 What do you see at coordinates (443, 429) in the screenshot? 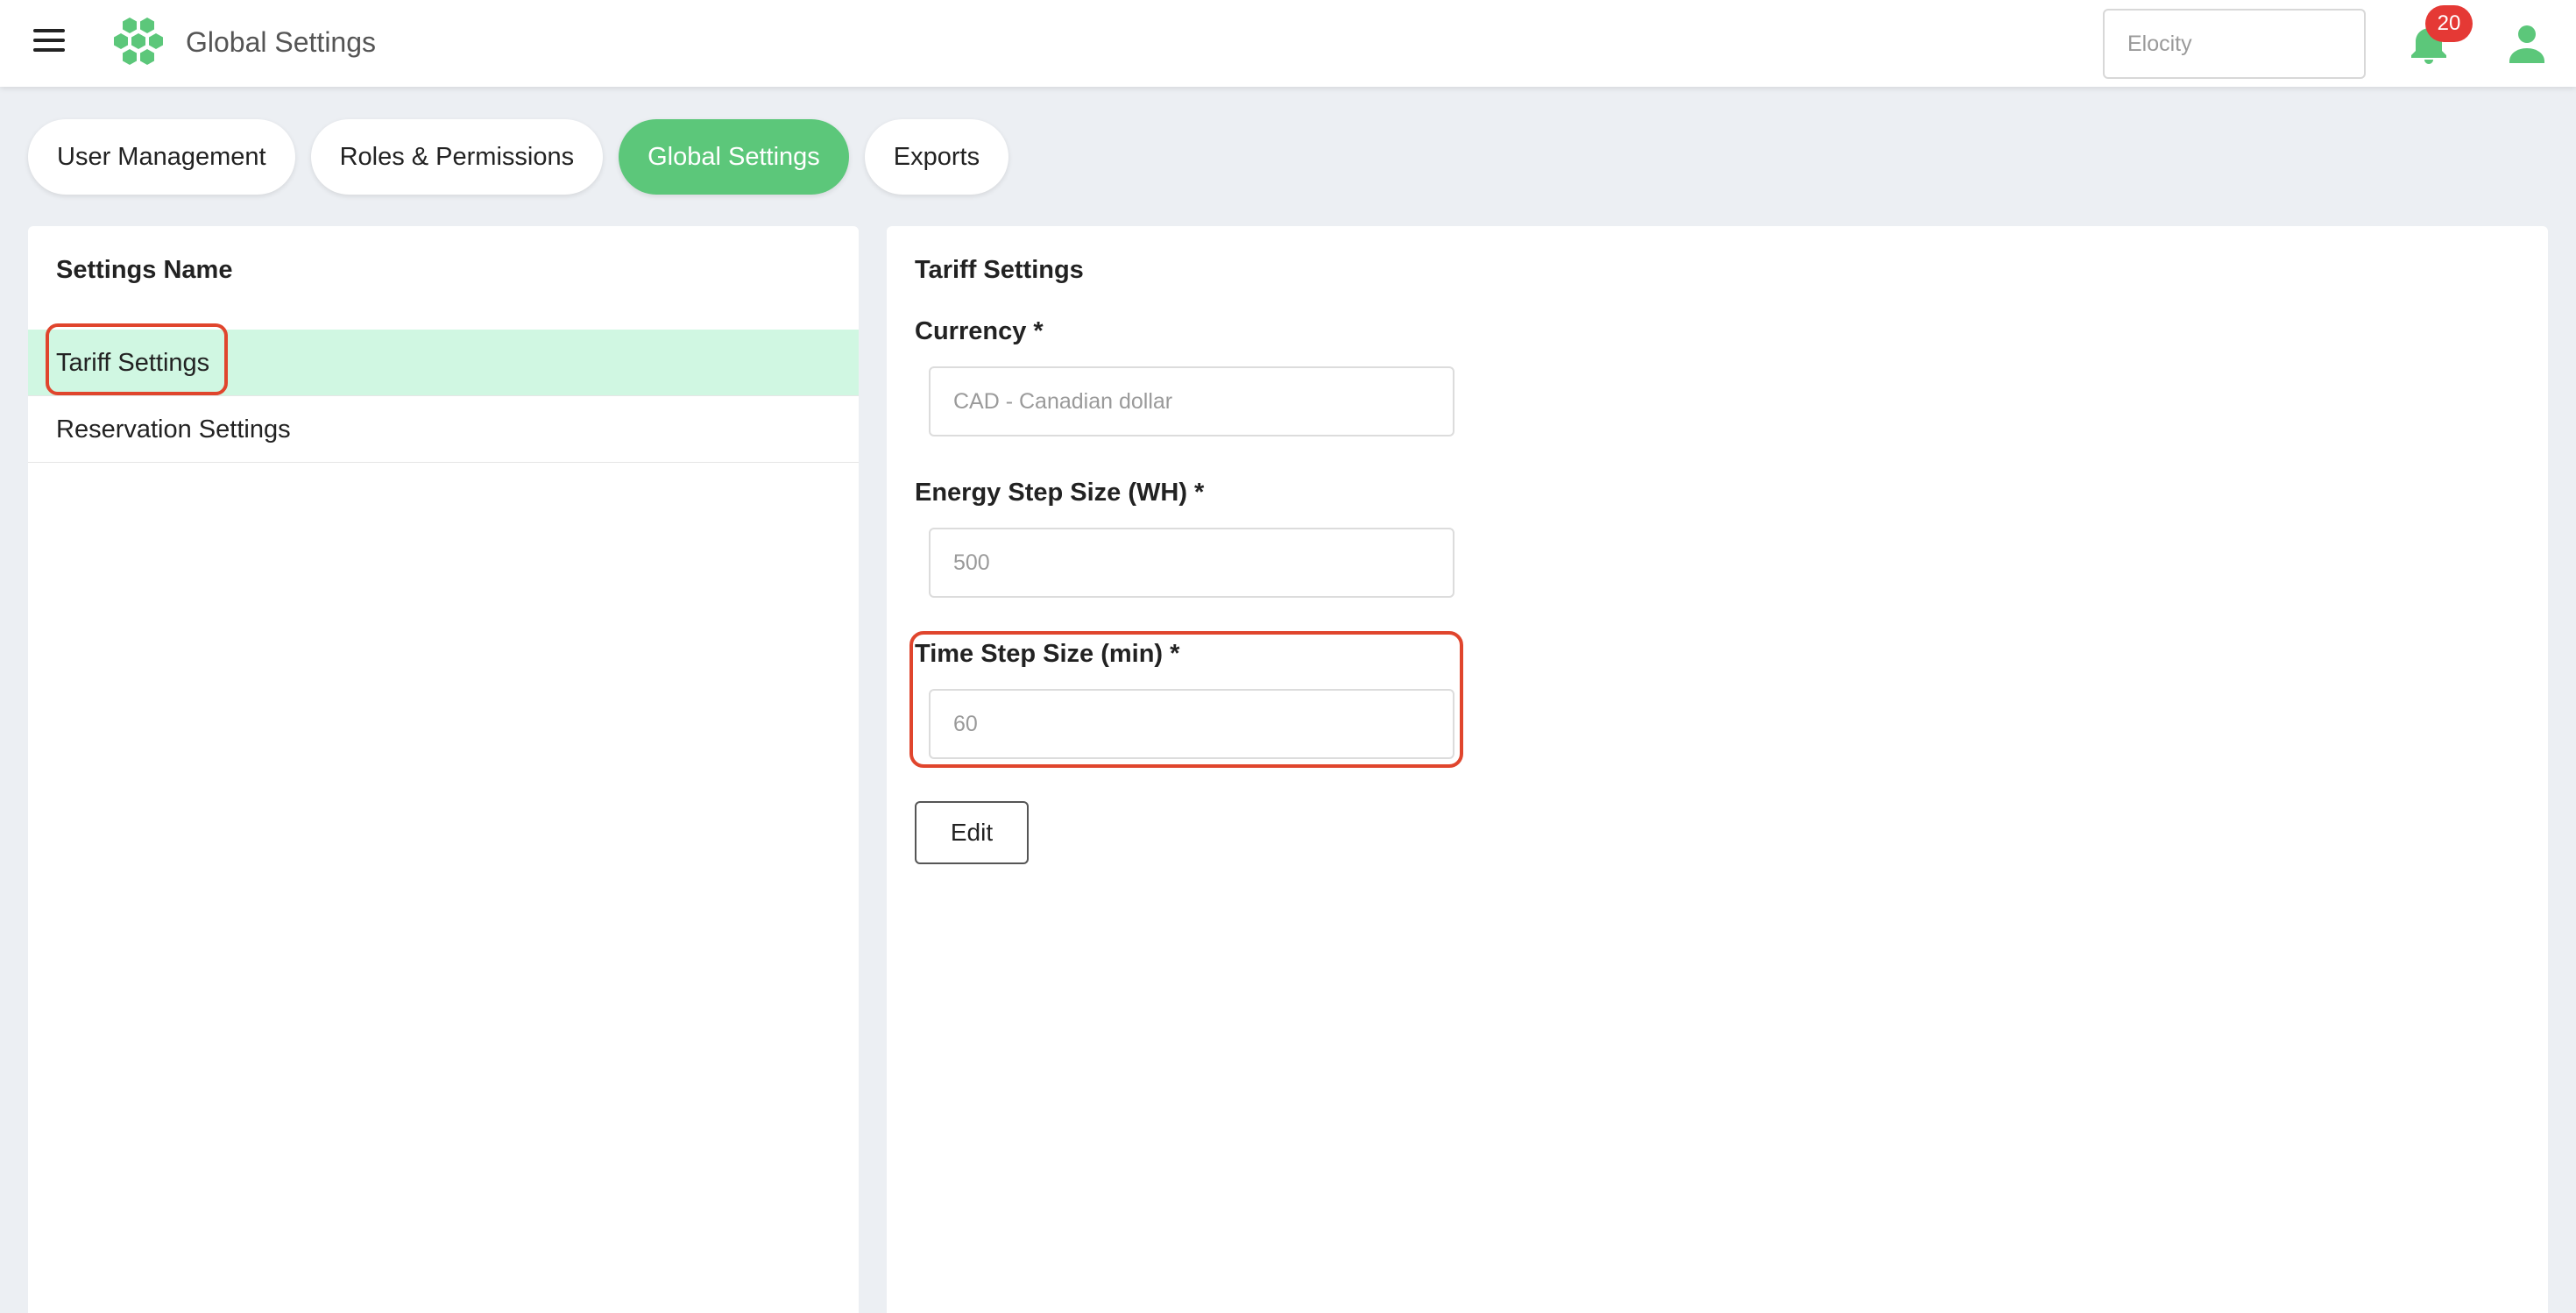
I see `settings-item-reservation: Reservation Settings` at bounding box center [443, 429].